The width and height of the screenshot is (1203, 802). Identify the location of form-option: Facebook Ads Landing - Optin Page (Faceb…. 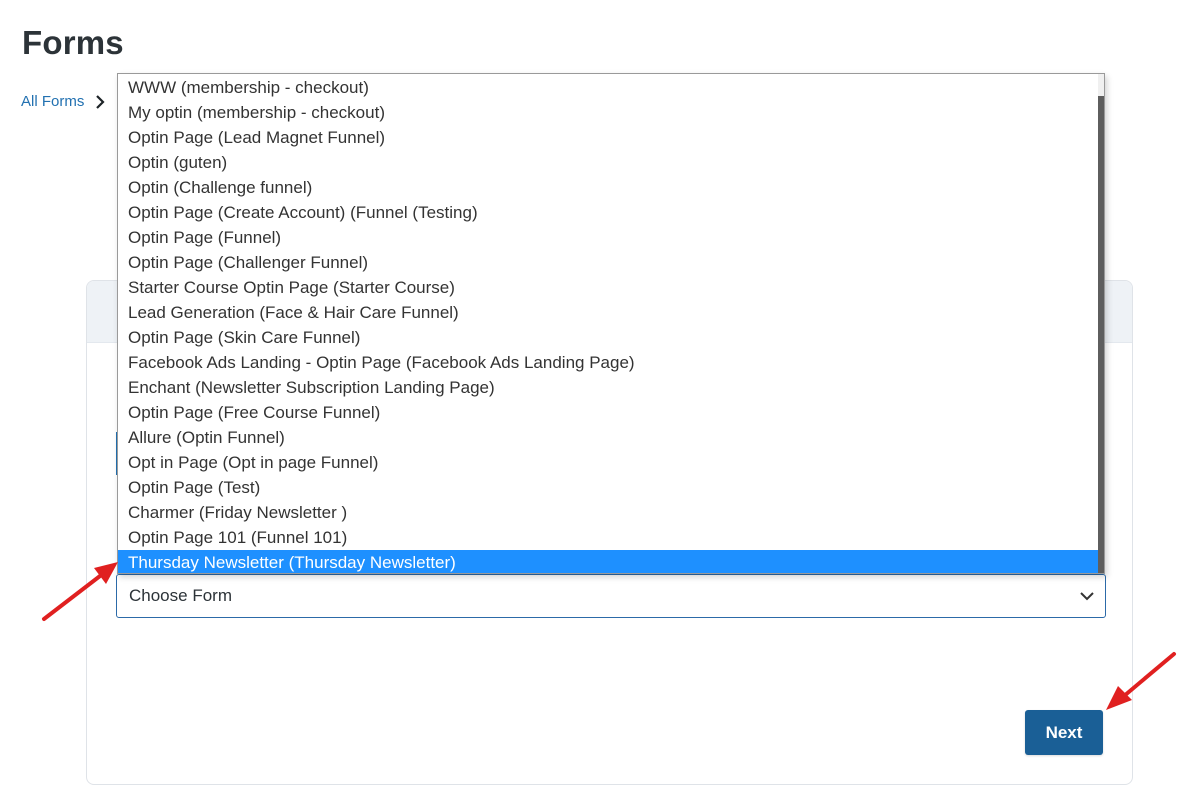
(608, 362).